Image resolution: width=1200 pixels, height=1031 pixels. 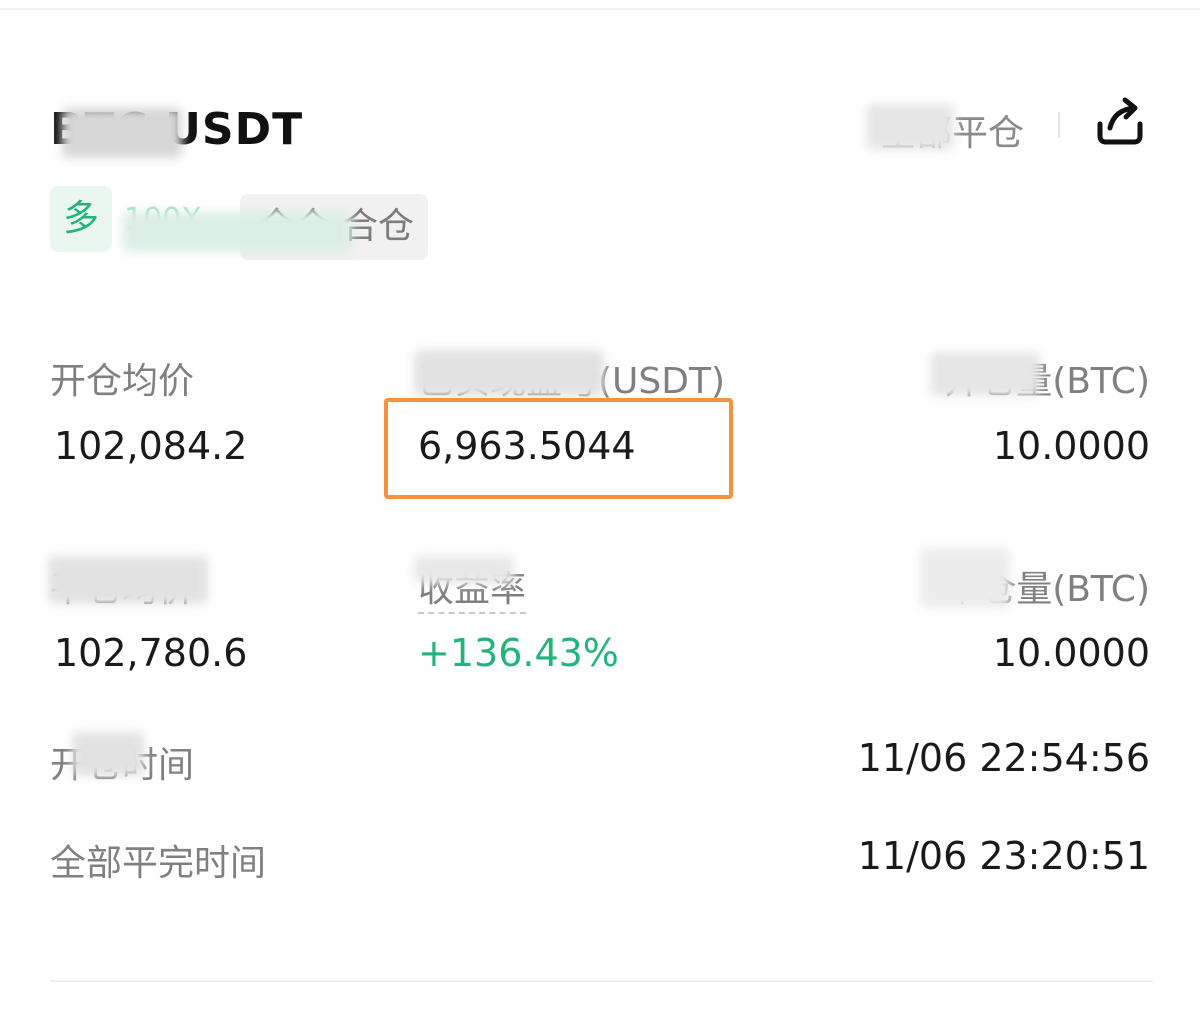 I want to click on close-amount-value: 10.0000, so click(x=1071, y=653).